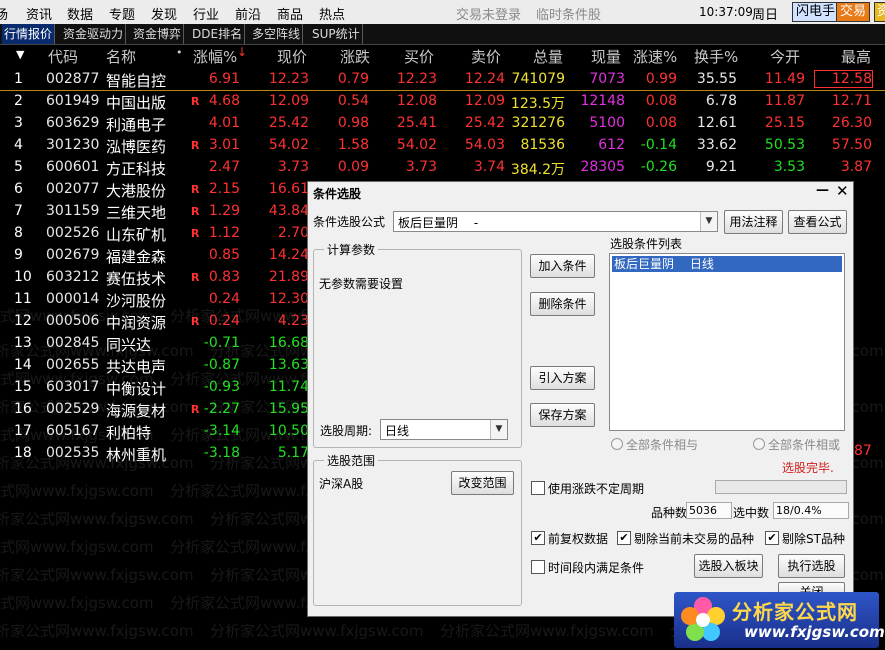  I want to click on exclude-st-label: 剔除ST品种, so click(813, 538).